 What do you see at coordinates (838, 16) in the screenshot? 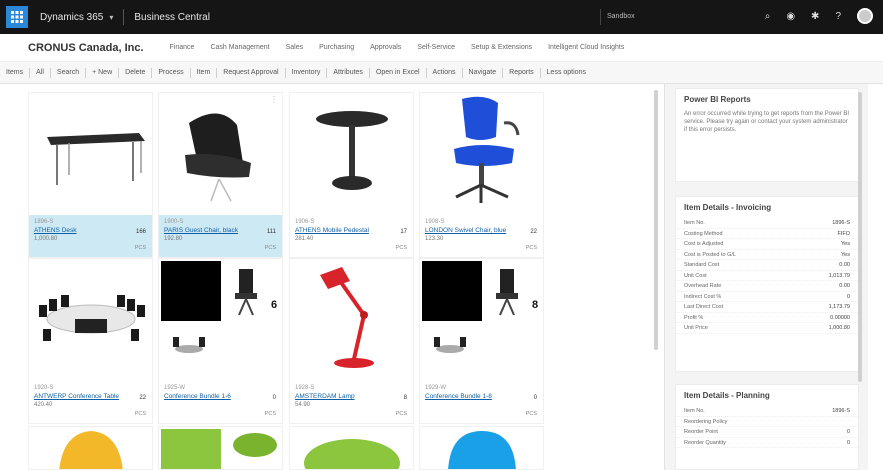
I see `help-icon: ?` at bounding box center [838, 16].